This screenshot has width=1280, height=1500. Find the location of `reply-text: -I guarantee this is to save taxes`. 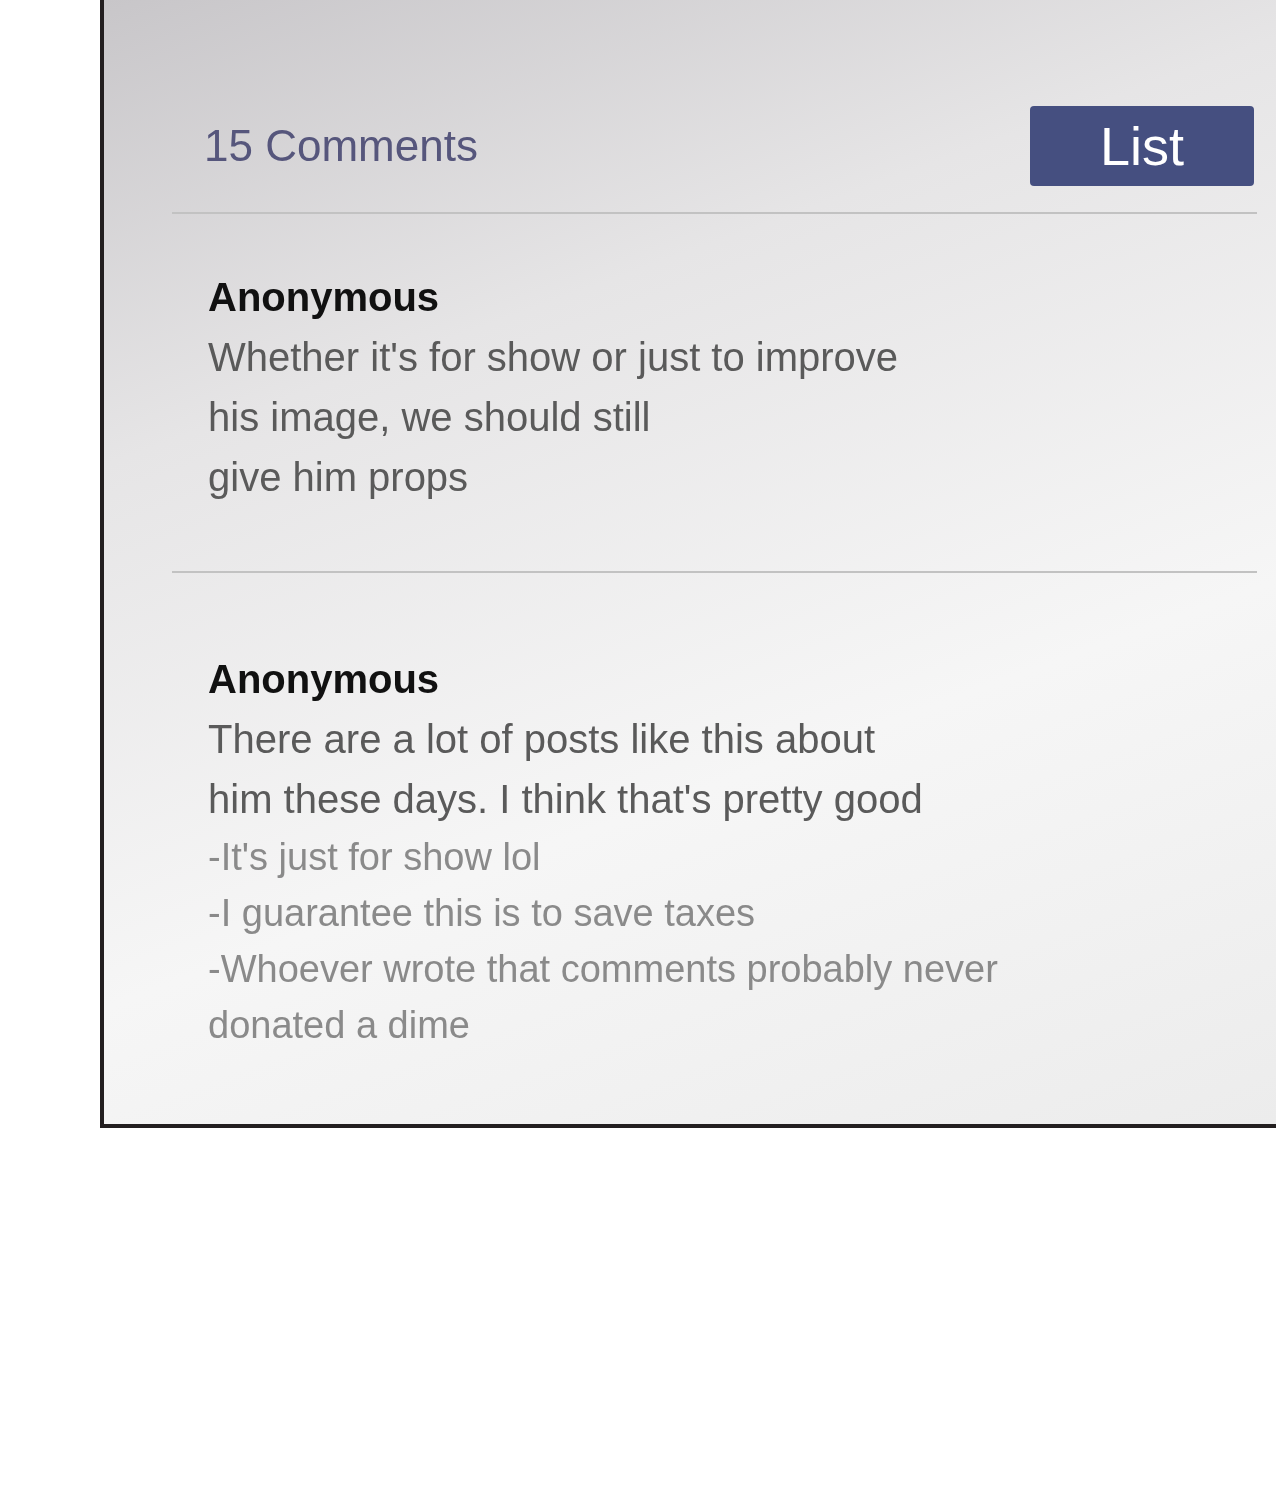

reply-text: -I guarantee this is to save taxes is located at coordinates (482, 913).